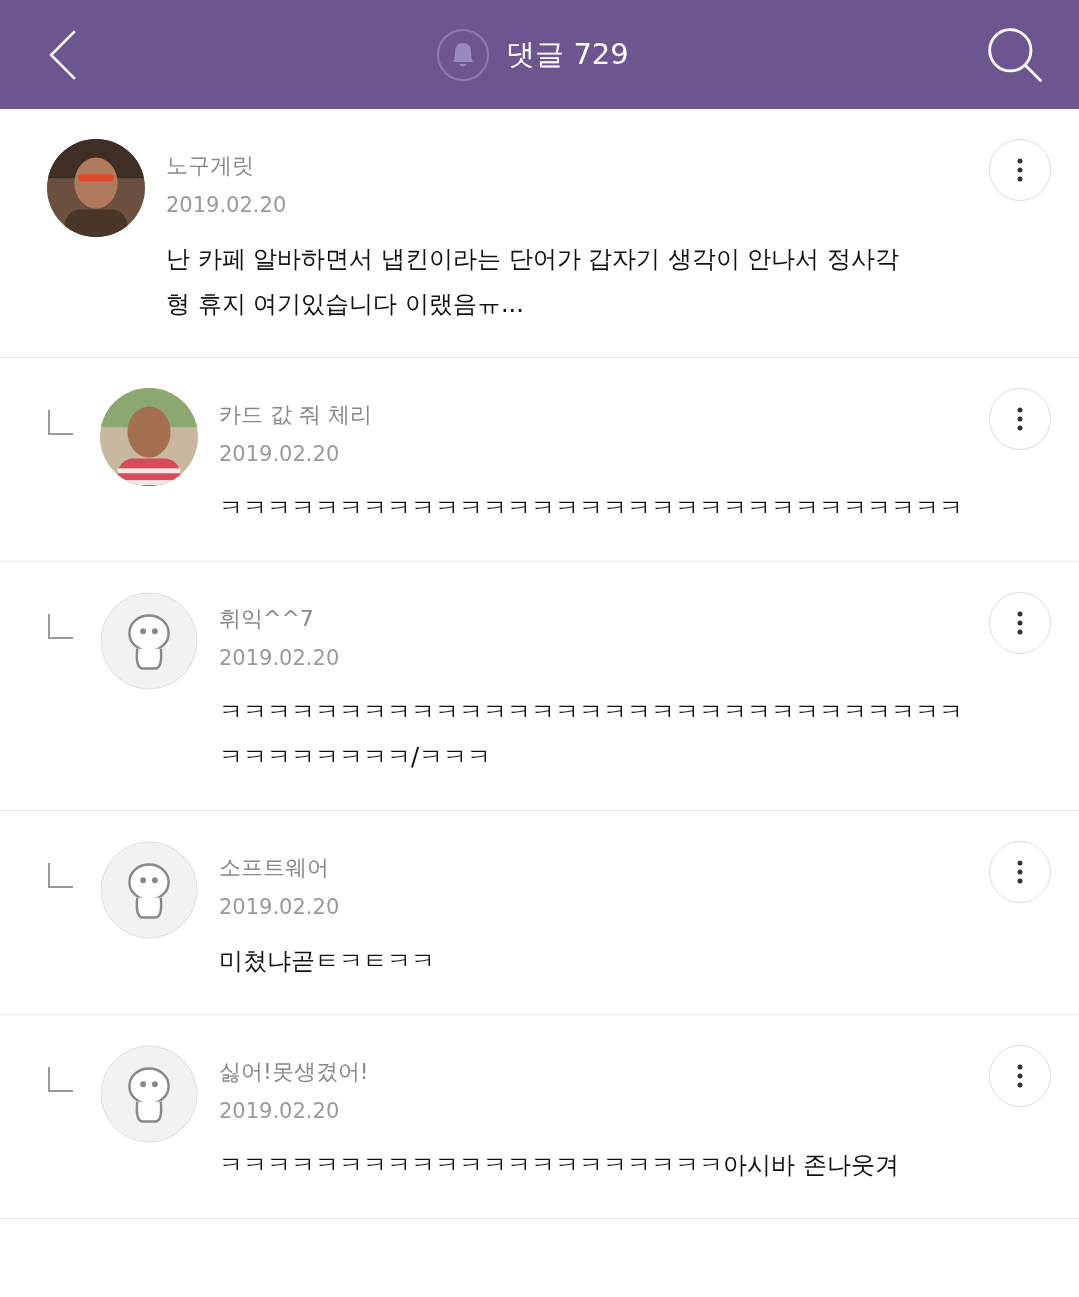 This screenshot has width=1079, height=1297. Describe the element at coordinates (463, 54) in the screenshot. I see `bell-icon` at that location.